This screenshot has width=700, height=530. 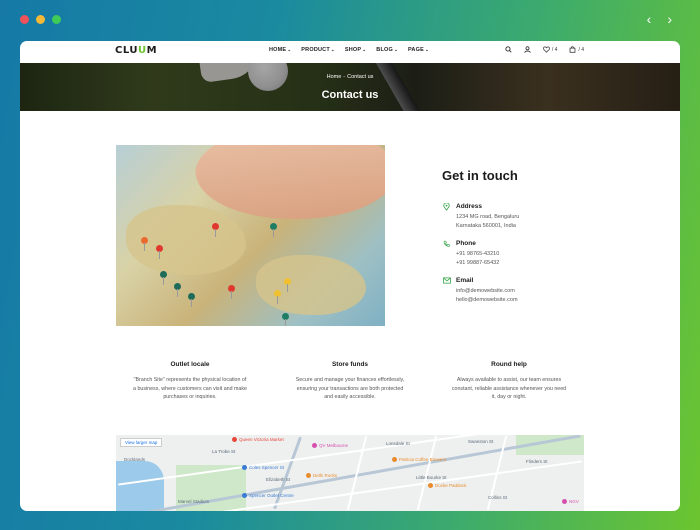 What do you see at coordinates (487, 300) in the screenshot?
I see `email-address-2: hello@demowebsite.com` at bounding box center [487, 300].